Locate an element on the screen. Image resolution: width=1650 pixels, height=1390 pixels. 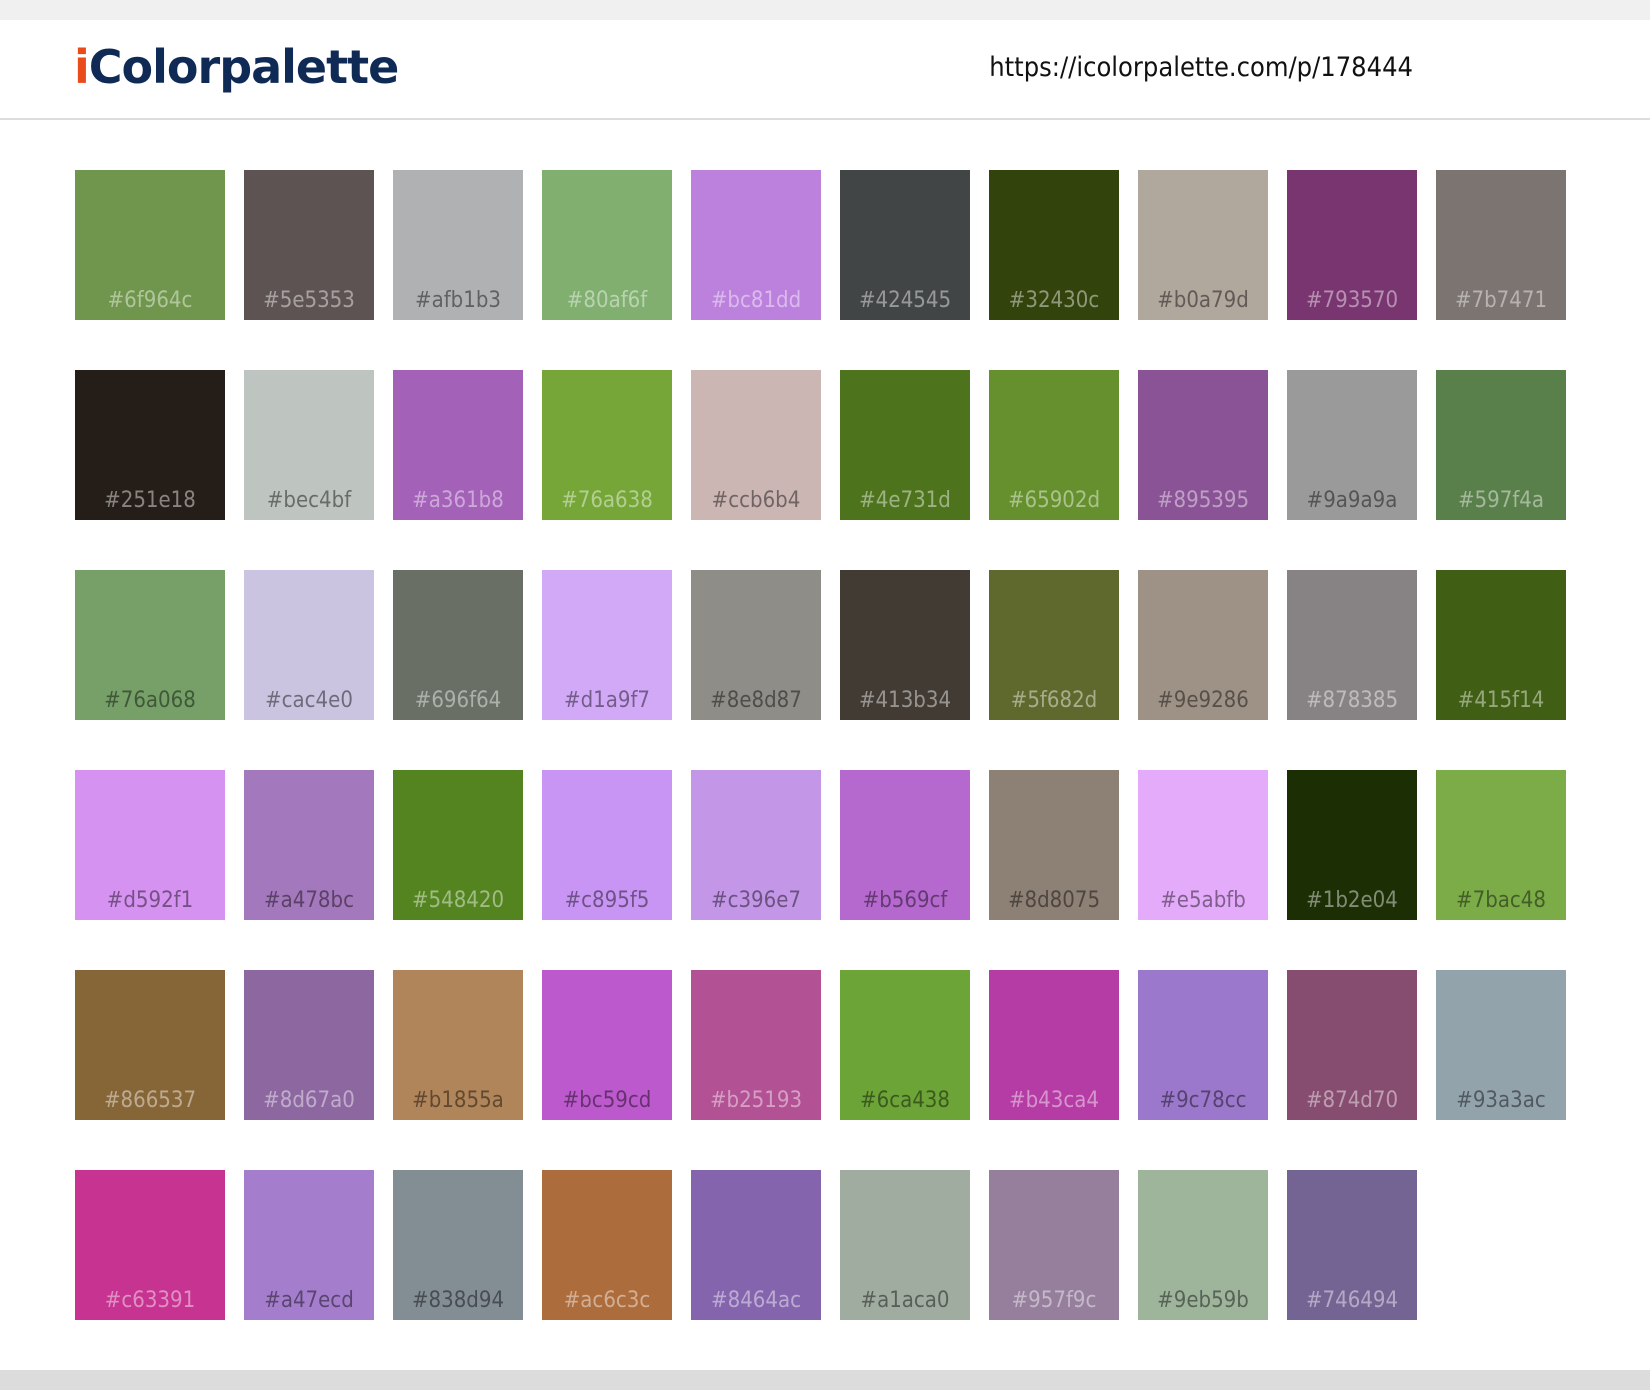
color-swatch: #d1a9f7 is located at coordinates (607, 645).